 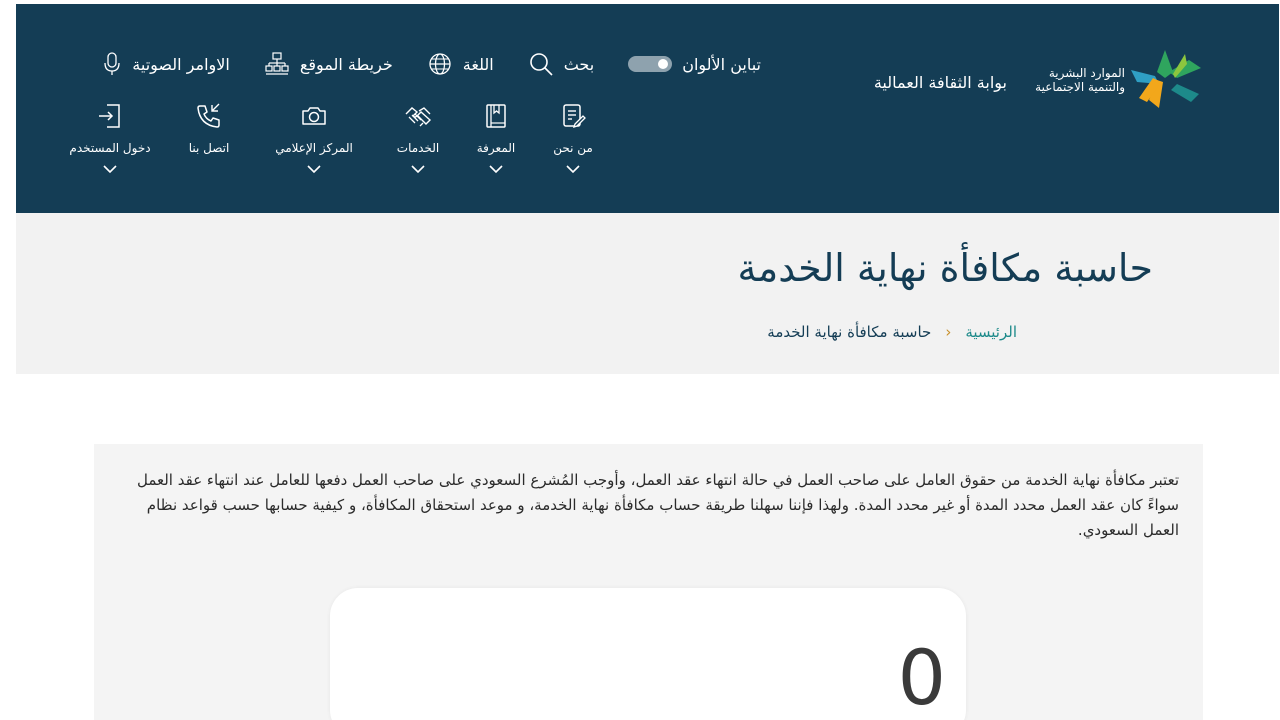 What do you see at coordinates (110, 138) in the screenshot?
I see `nav-login: دخول المستخدم` at bounding box center [110, 138].